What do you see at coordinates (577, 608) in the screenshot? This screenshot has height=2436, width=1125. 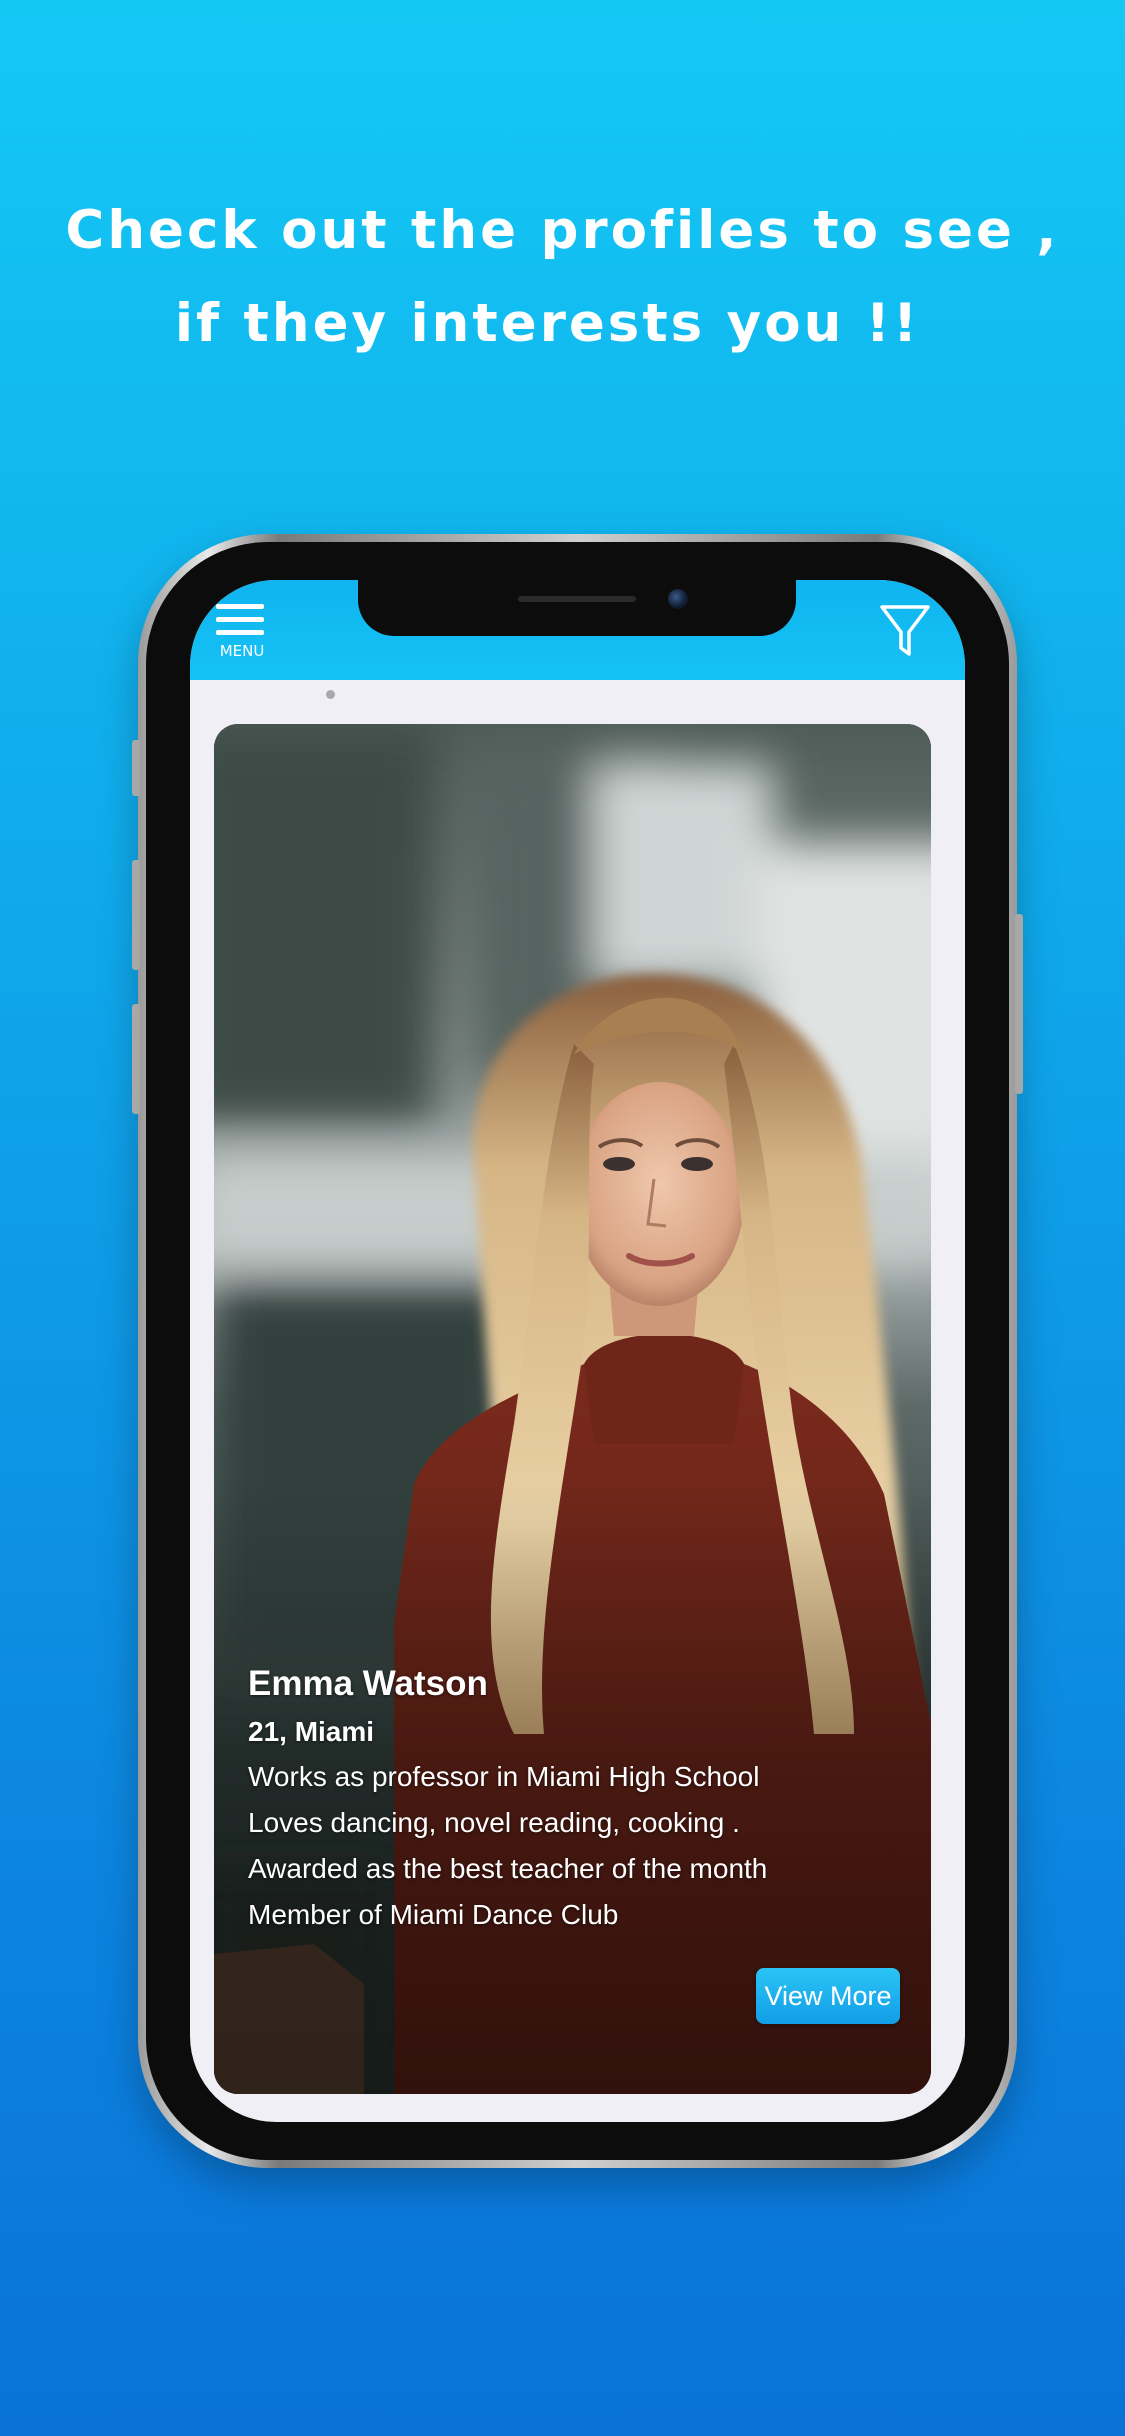 I see `phone-notch` at bounding box center [577, 608].